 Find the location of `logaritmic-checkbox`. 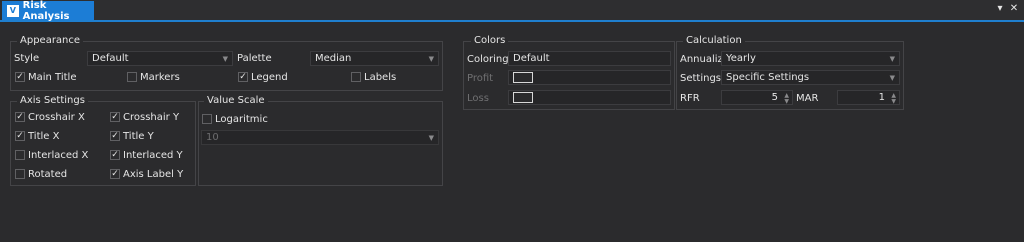

logaritmic-checkbox is located at coordinates (207, 119).